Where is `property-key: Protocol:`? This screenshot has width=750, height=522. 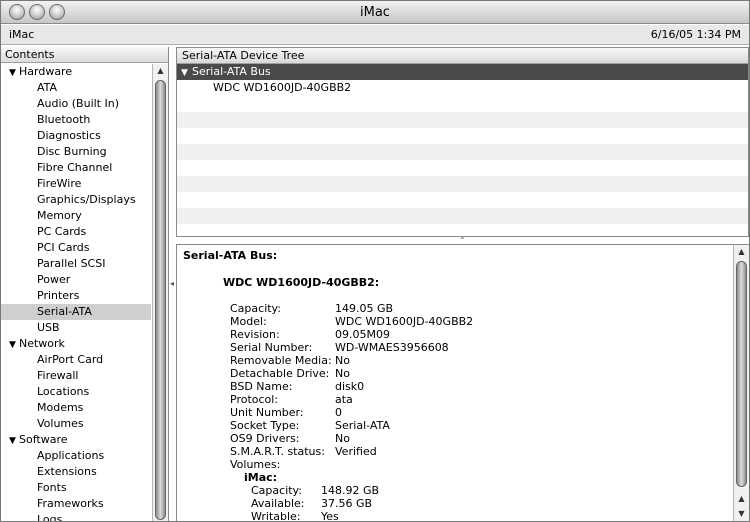
property-key: Protocol: is located at coordinates (254, 399).